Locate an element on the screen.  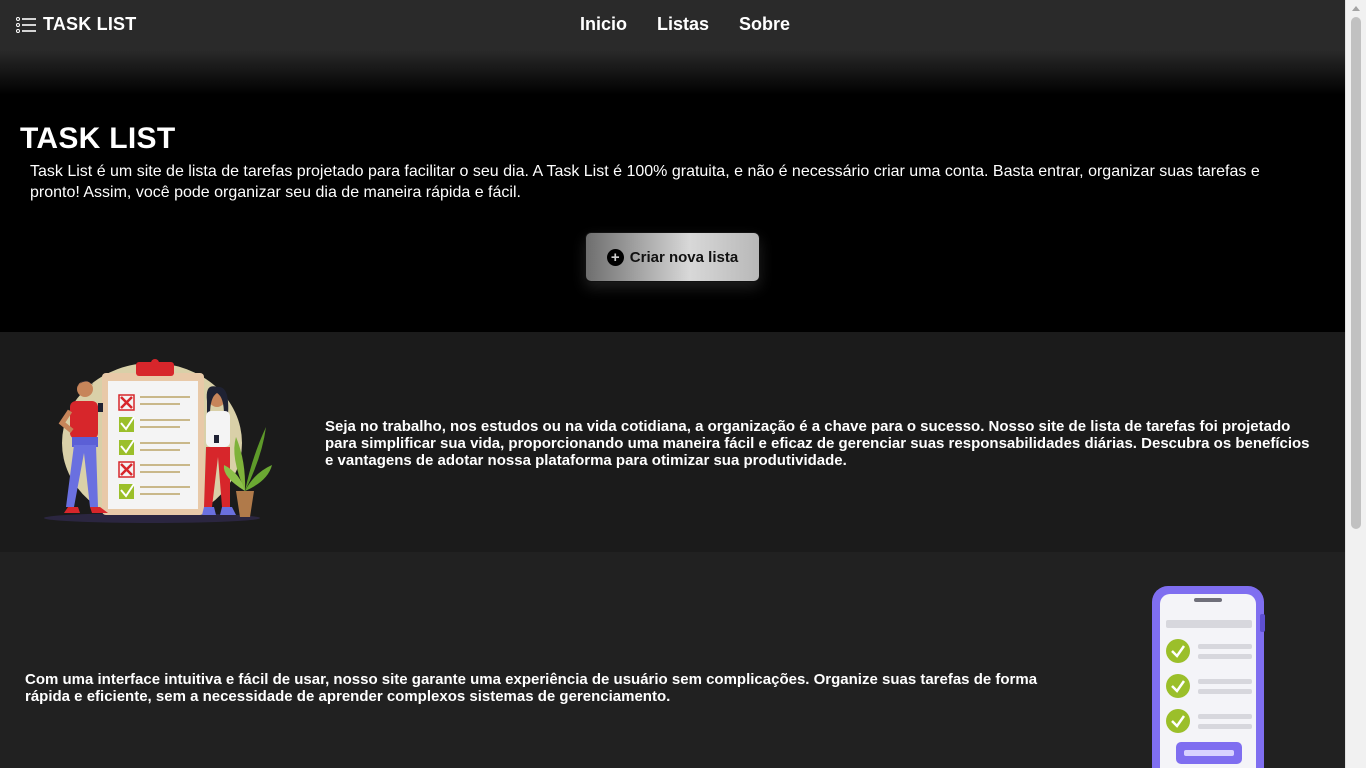
main-nav: Inicio Listas Sobre is located at coordinates (685, 24).